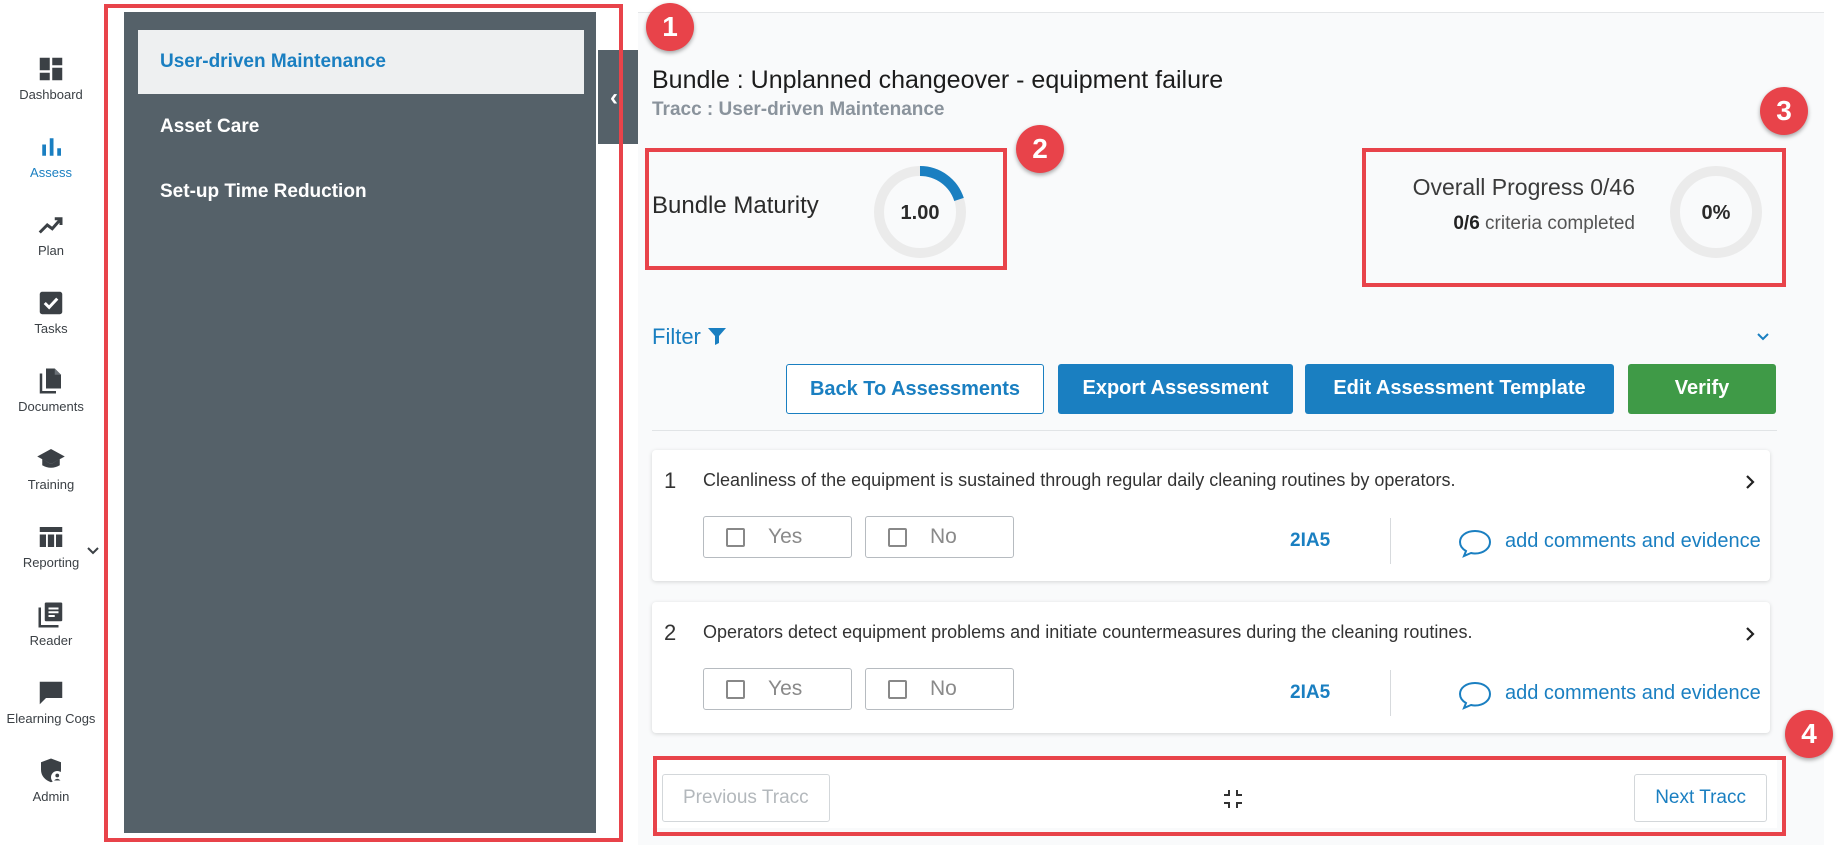 Image resolution: width=1839 pixels, height=845 pixels. I want to click on rail-item-documents: Documents, so click(51, 401).